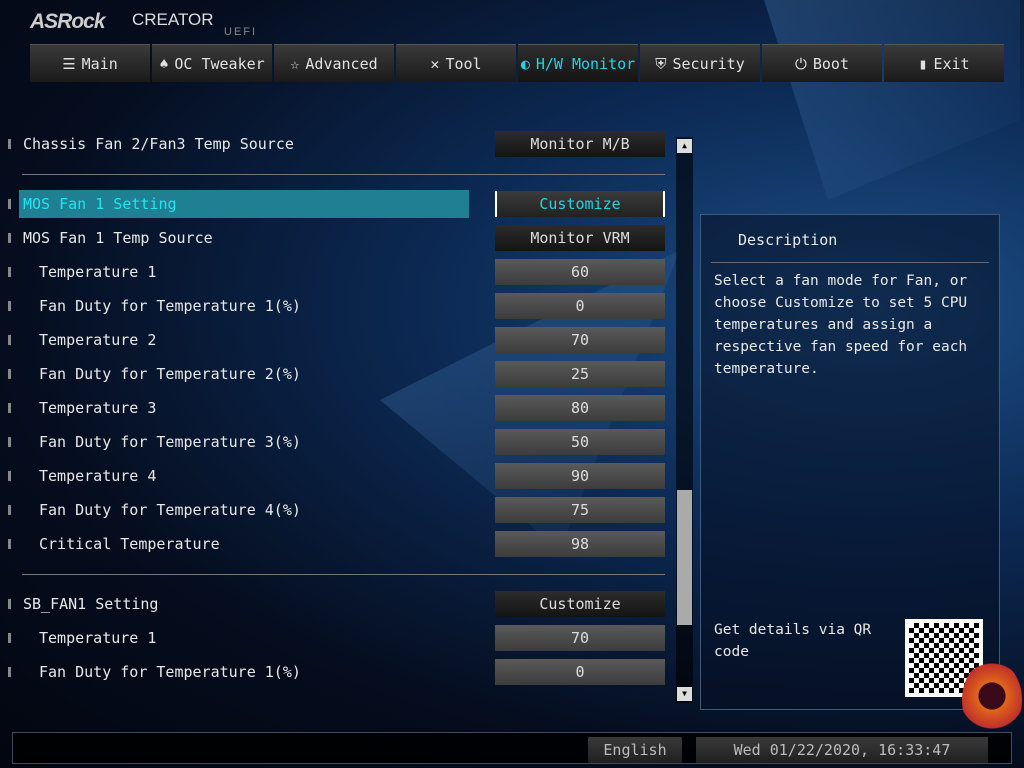  Describe the element at coordinates (219, 63) in the screenshot. I see `tab-label: OC Tweaker` at that location.